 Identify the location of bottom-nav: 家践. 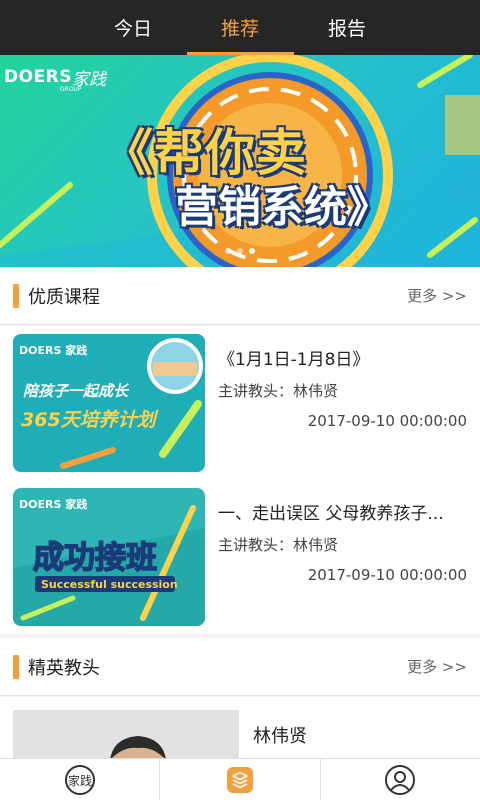
(240, 779).